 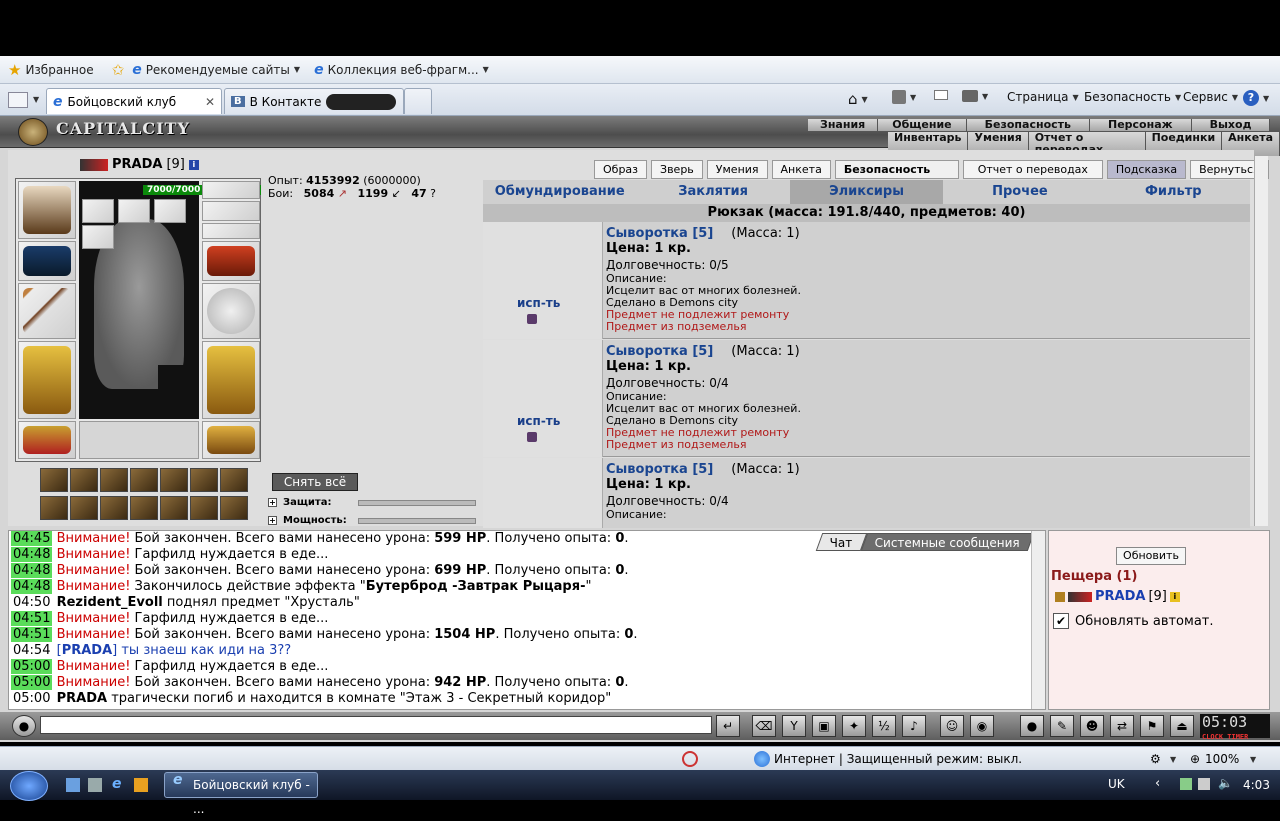 I want to click on earring-slot, so click(x=231, y=211).